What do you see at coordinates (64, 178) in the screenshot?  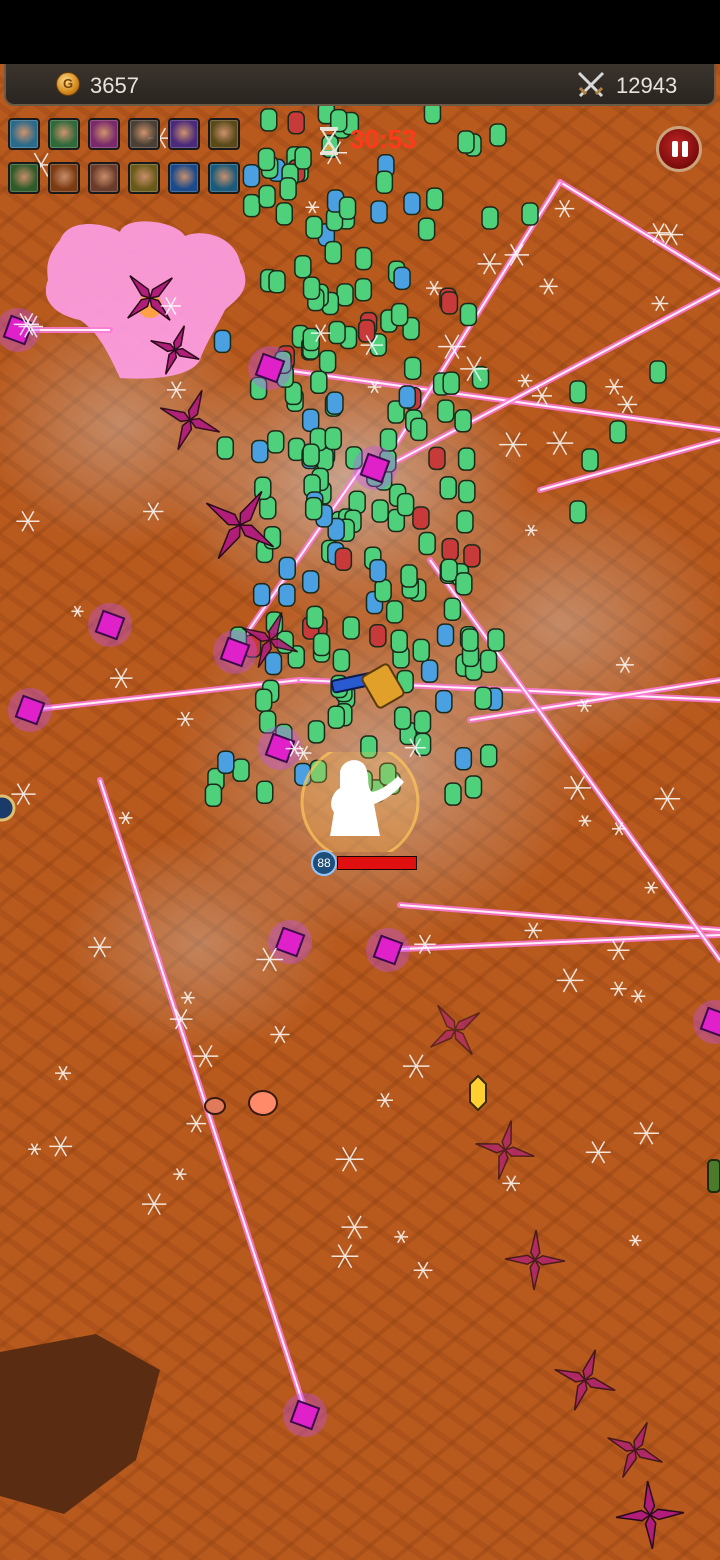 I see `war-horn-skill-icon` at bounding box center [64, 178].